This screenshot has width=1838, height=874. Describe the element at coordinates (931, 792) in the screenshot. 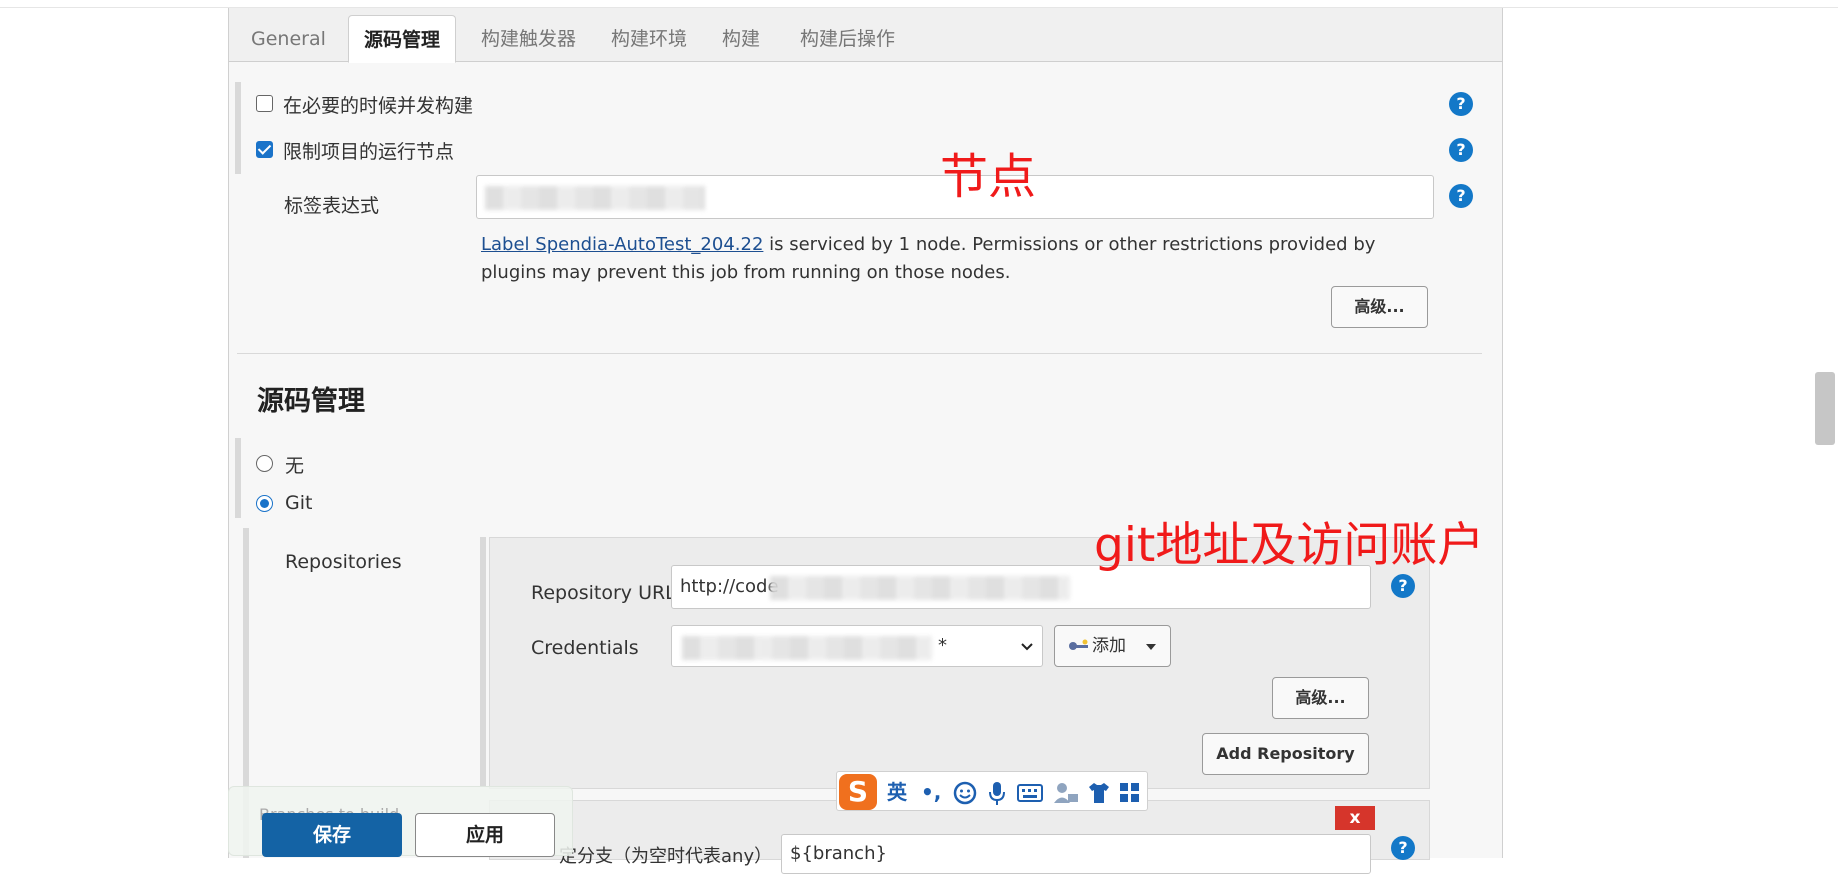

I see `ime-punctuation: •,` at that location.